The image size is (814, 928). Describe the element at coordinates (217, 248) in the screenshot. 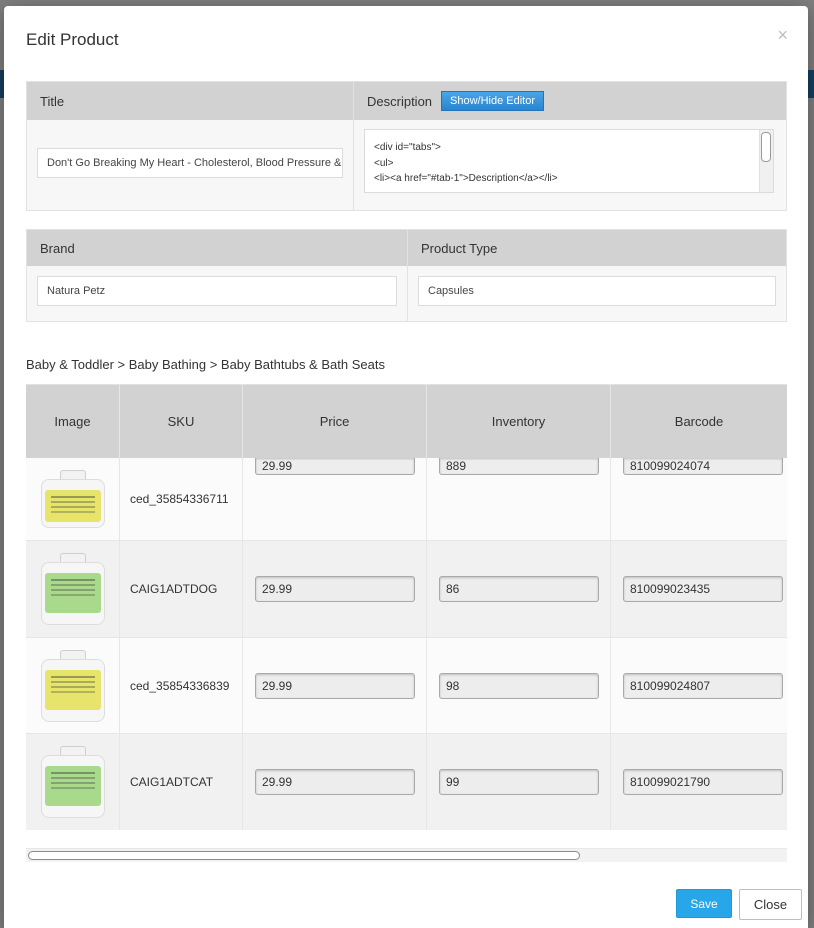

I see `brand-column-header: Brand` at that location.